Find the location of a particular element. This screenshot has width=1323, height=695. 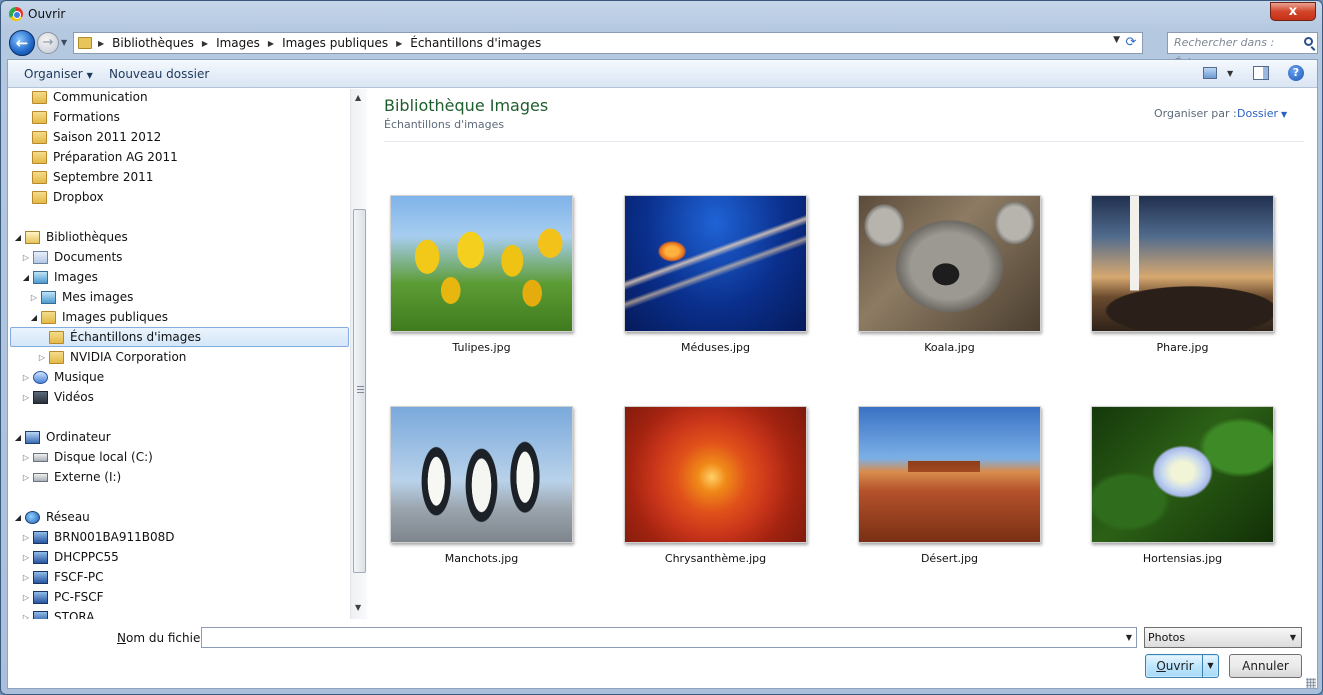

help-icon: ? is located at coordinates (1296, 73).